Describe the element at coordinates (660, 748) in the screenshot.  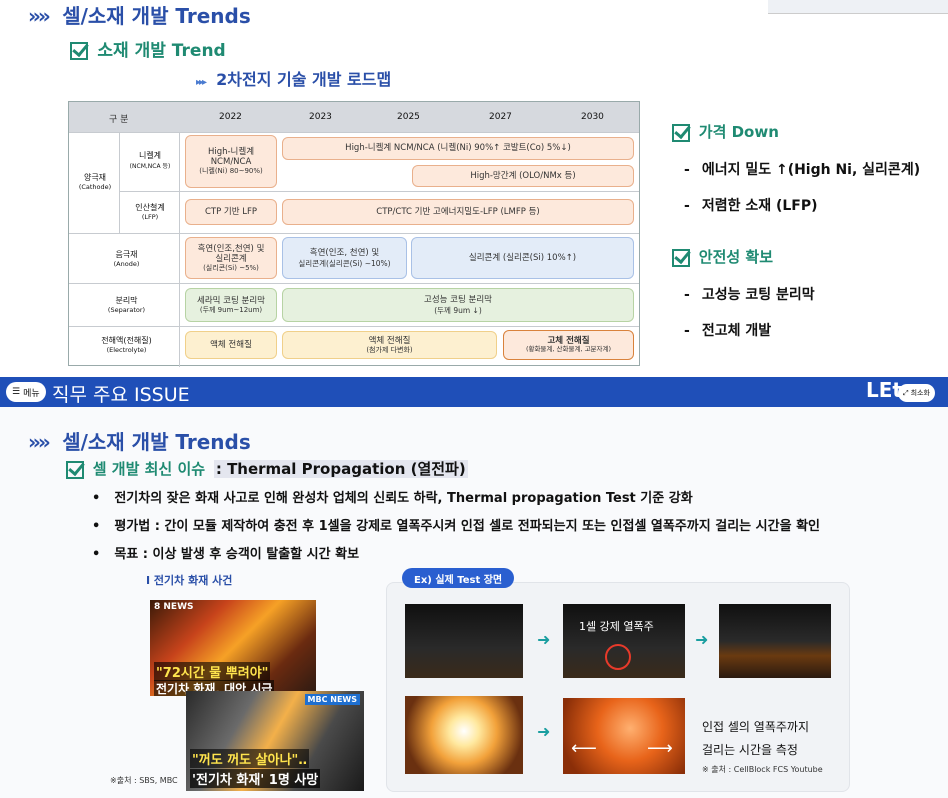
I see `arrow-right-white-icon: ⟶` at that location.